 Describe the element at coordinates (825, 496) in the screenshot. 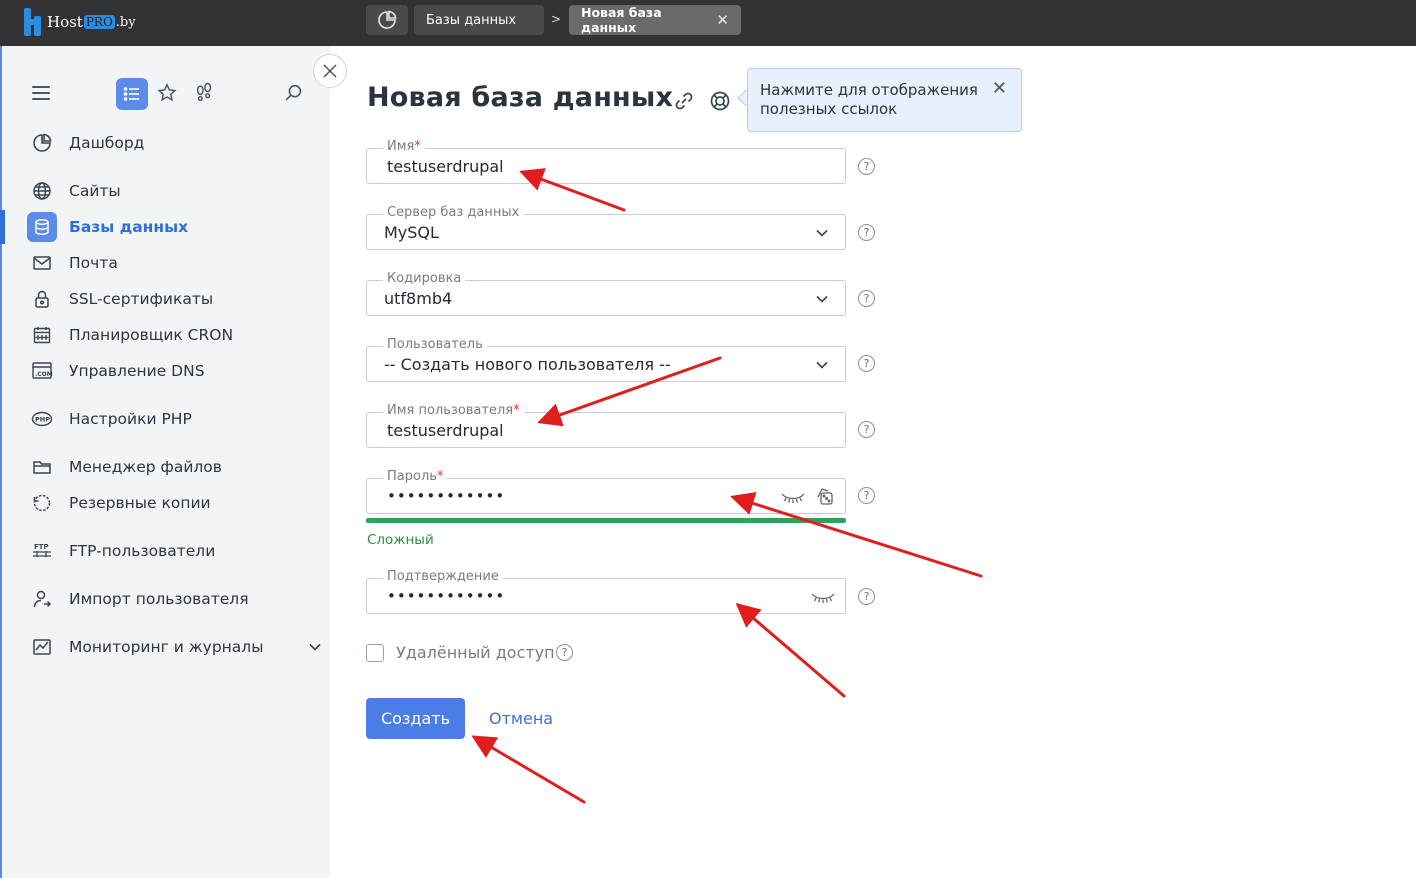

I see `generate-password-dice-icon` at that location.